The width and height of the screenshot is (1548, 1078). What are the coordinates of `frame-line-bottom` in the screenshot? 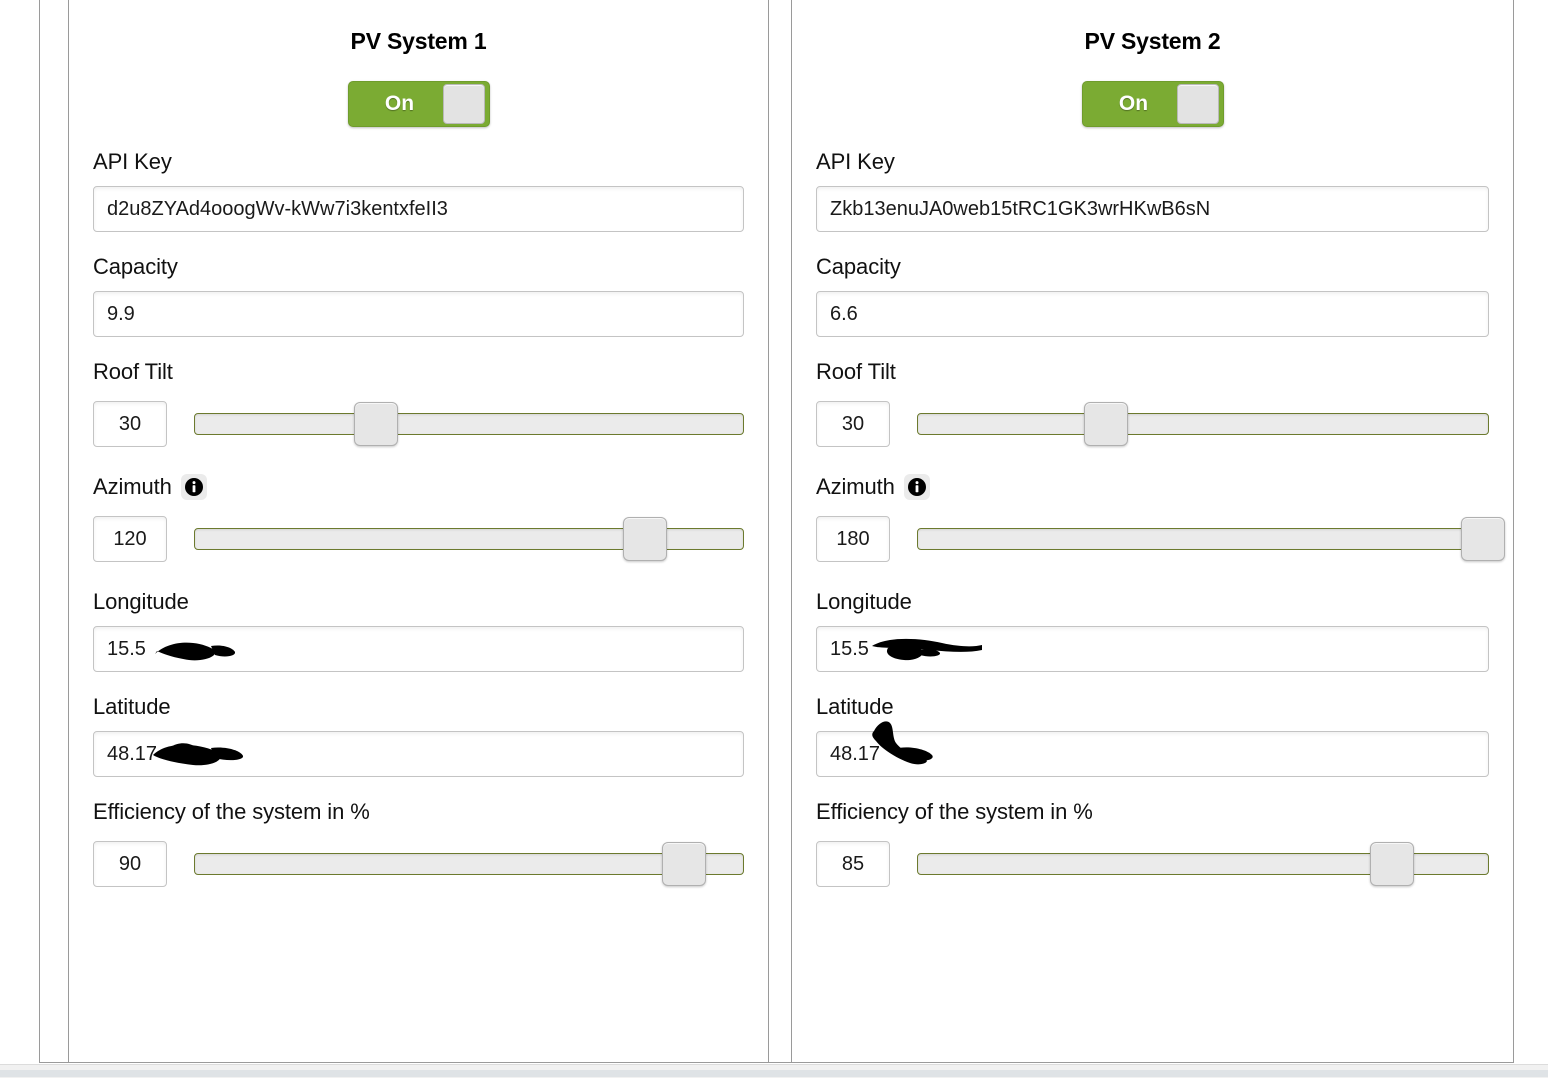 It's located at (776, 1062).